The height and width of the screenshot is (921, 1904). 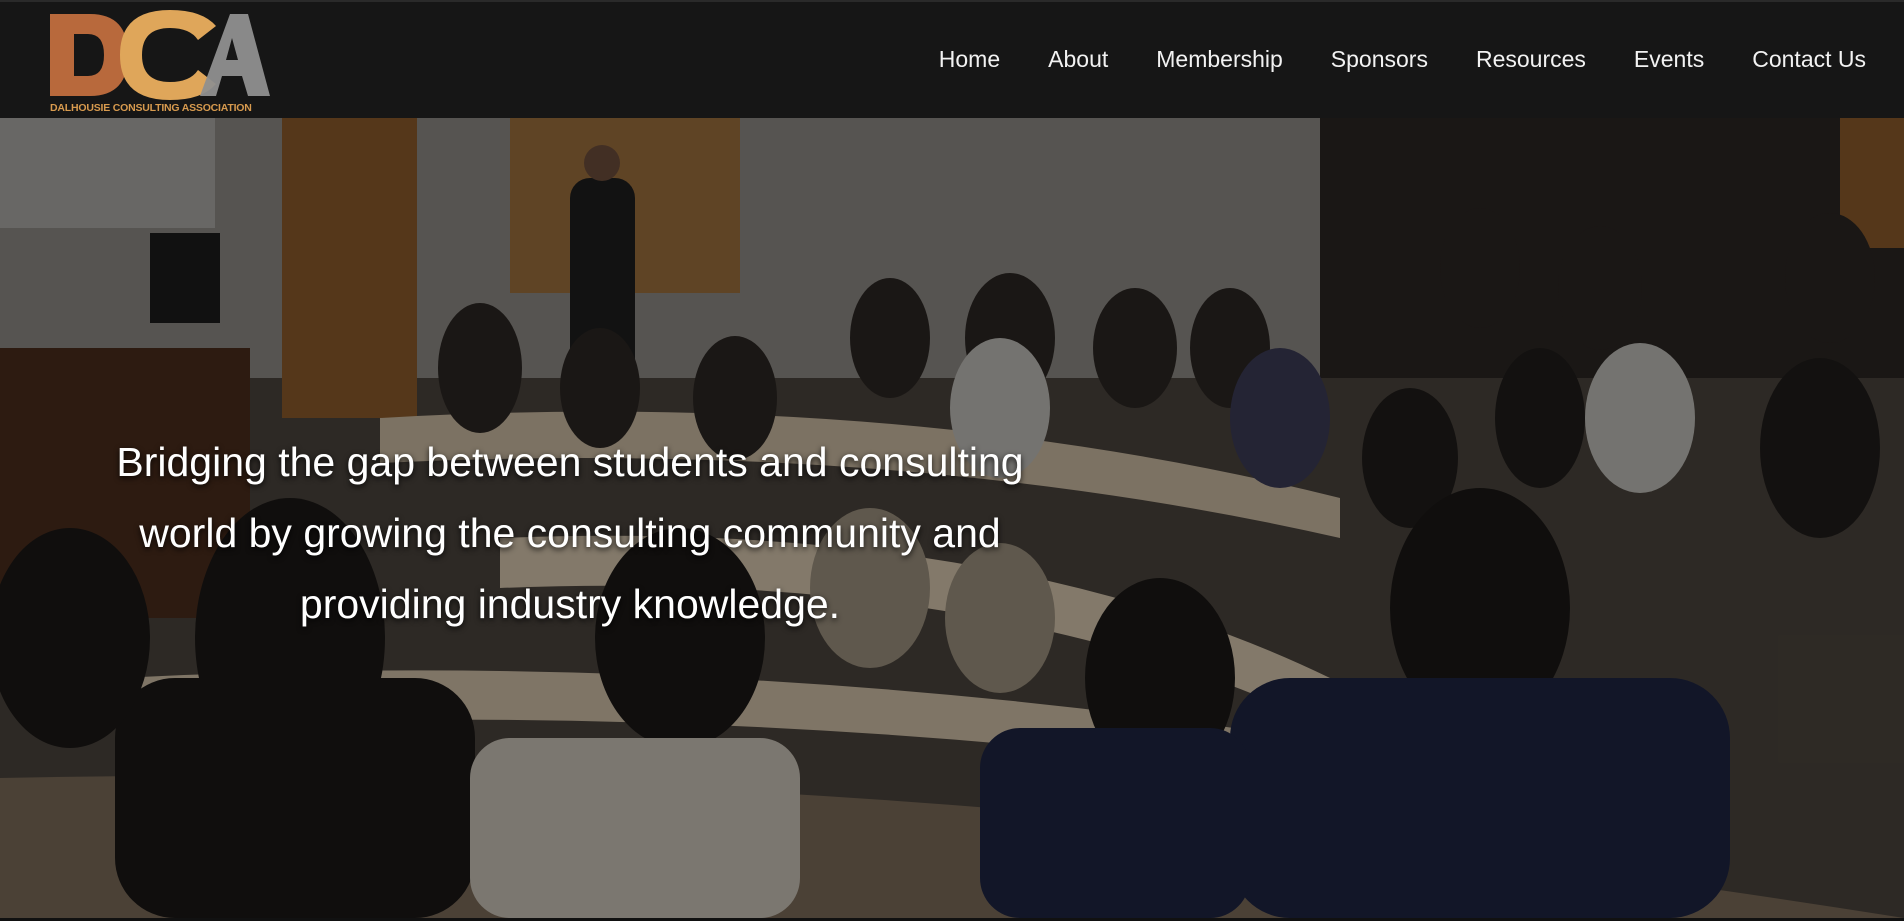 I want to click on dca-logo: DALHOUSIE CONSULTING ASSOCIATION, so click(x=160, y=63).